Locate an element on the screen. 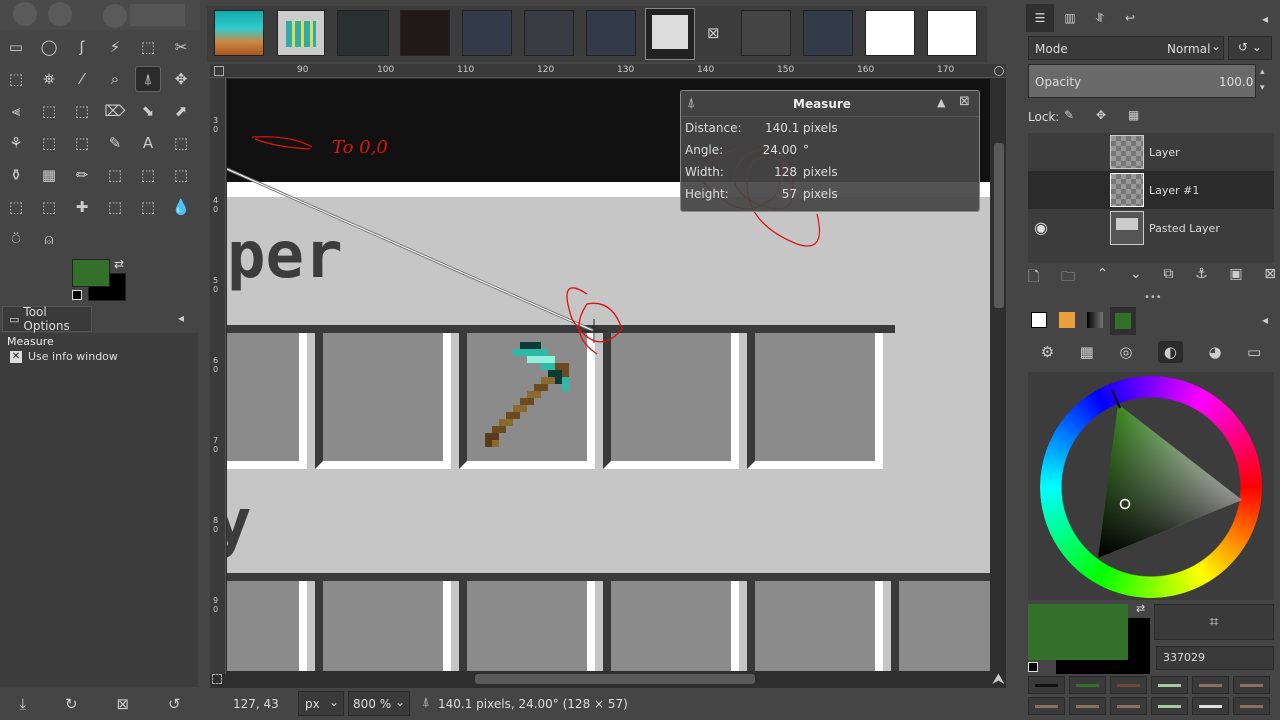 This screenshot has width=1280, height=720. ink-tool-icon: ⬚ is located at coordinates (181, 175).